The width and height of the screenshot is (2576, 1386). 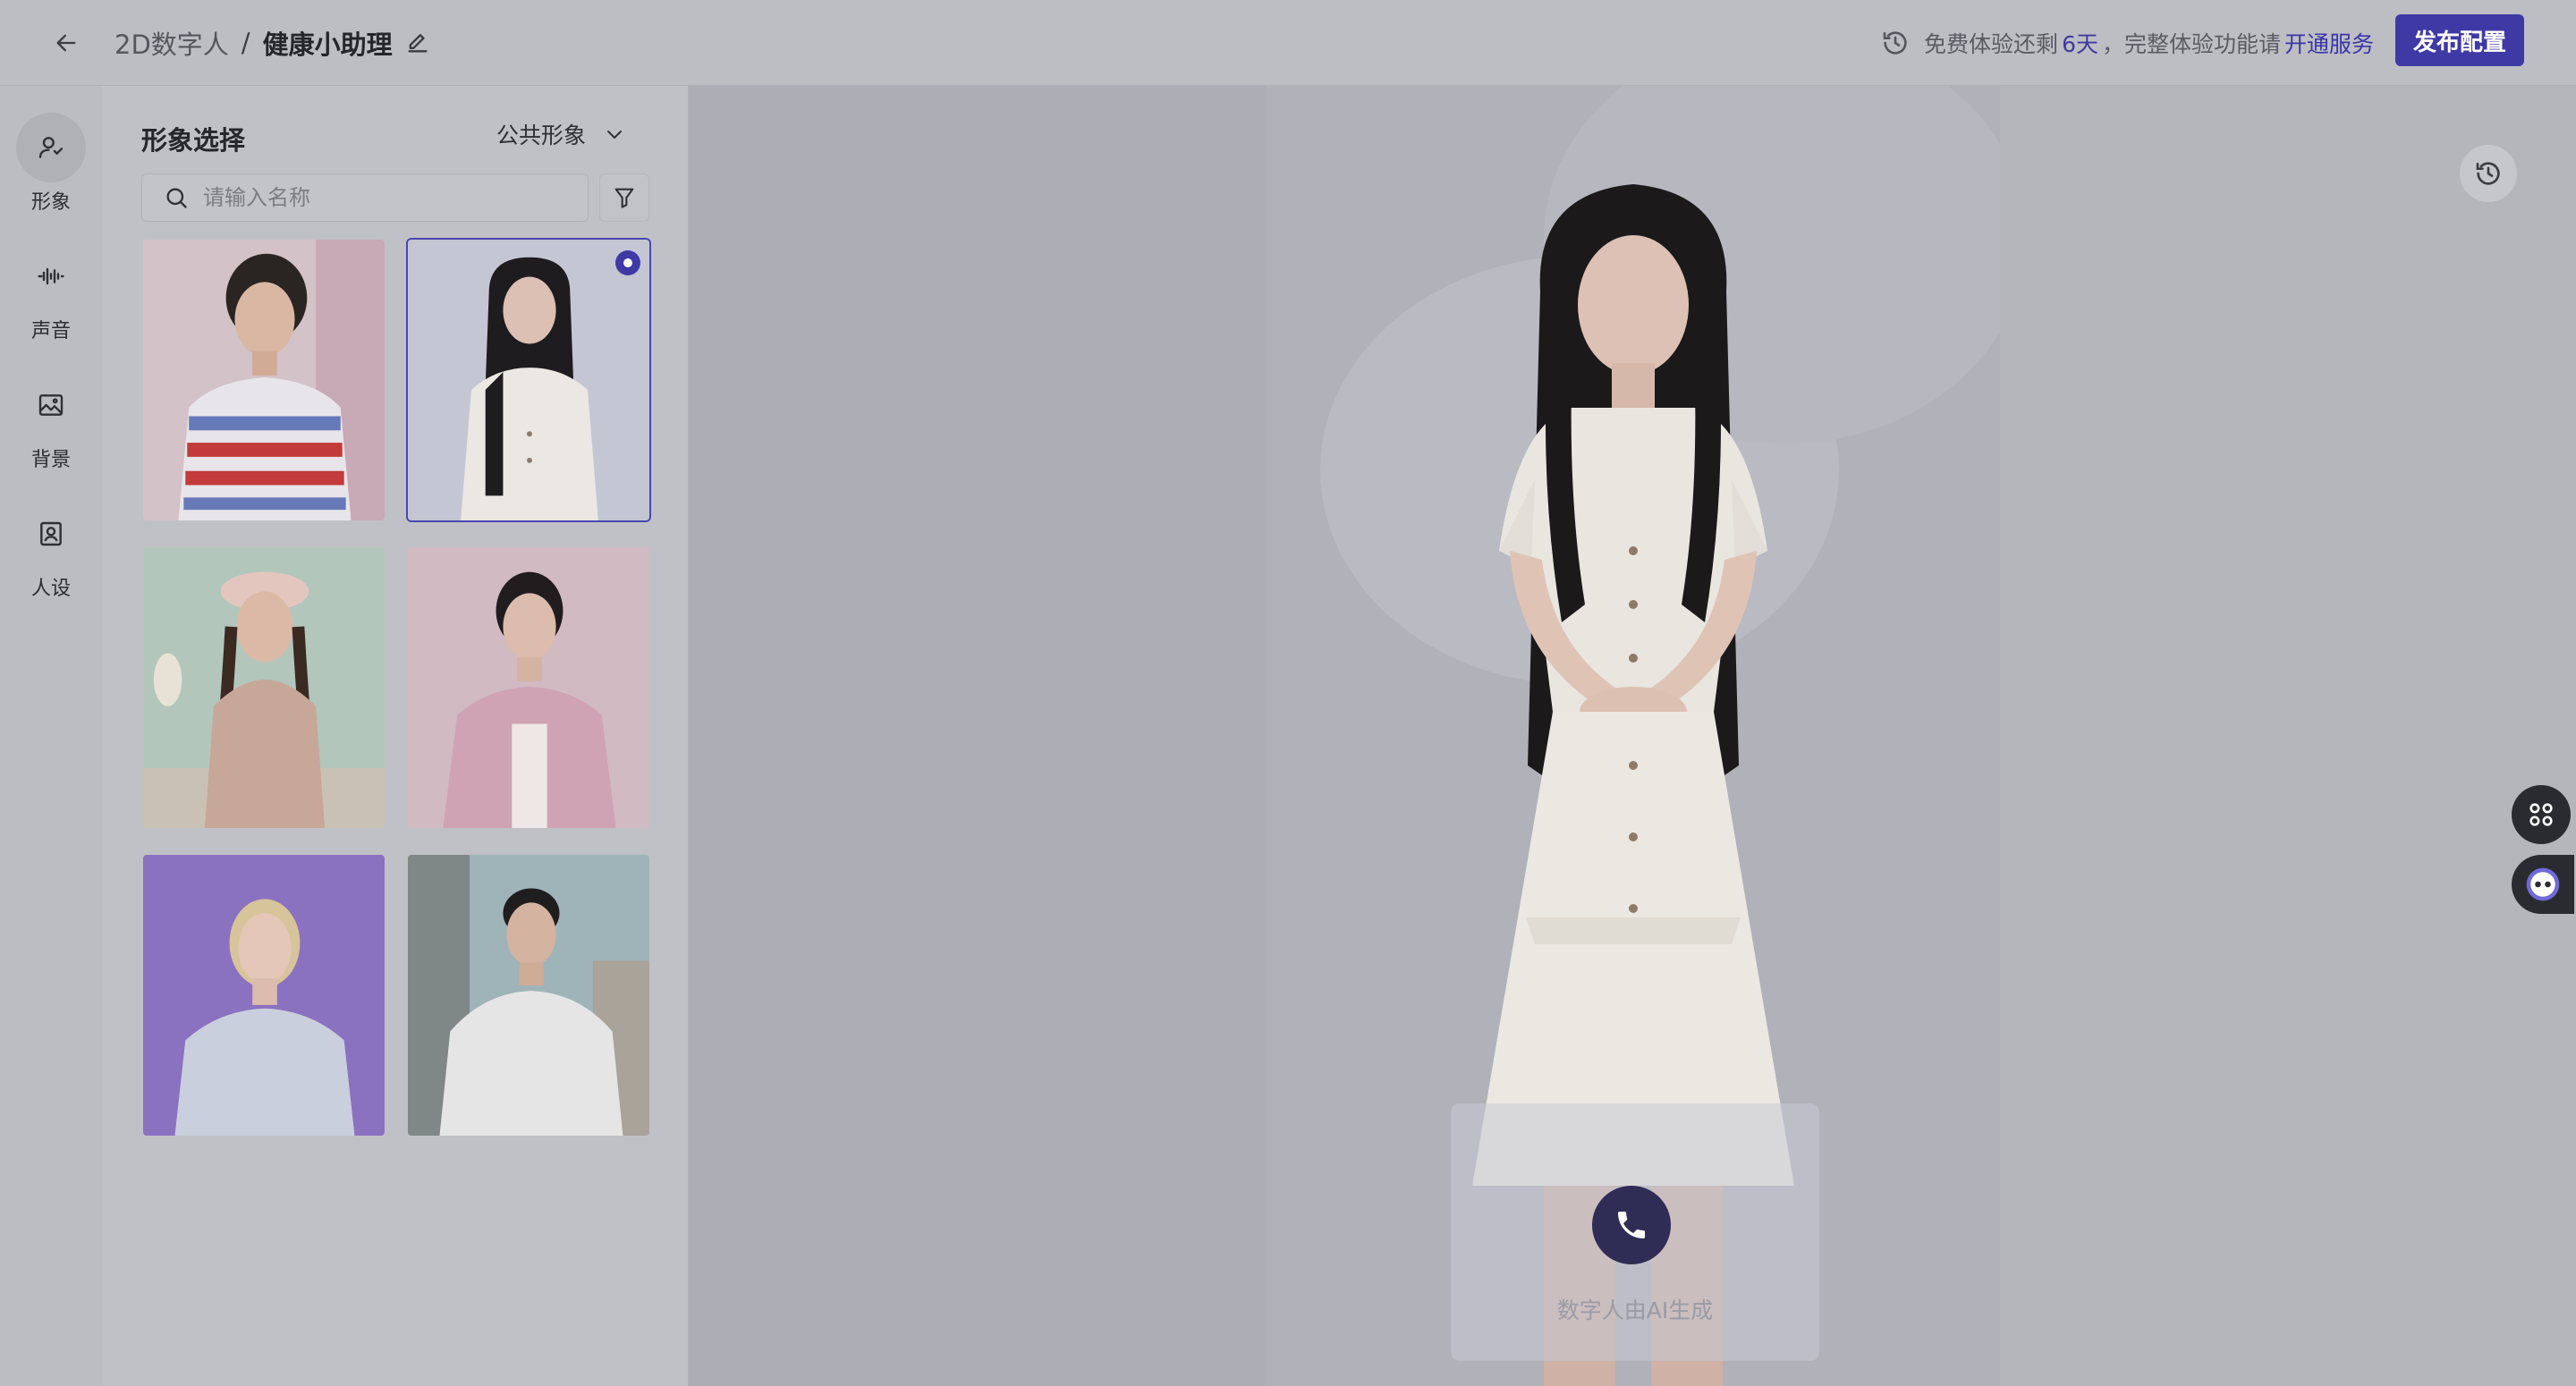 What do you see at coordinates (50, 460) in the screenshot?
I see `rail-label: 背景` at bounding box center [50, 460].